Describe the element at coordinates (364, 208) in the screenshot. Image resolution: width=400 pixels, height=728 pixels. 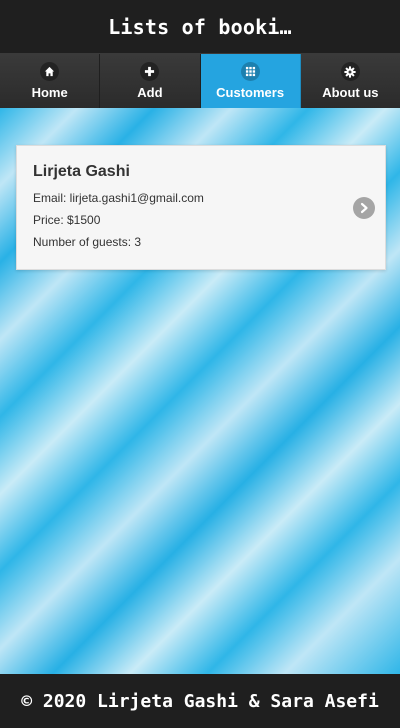
I see `chevron-right-icon` at that location.